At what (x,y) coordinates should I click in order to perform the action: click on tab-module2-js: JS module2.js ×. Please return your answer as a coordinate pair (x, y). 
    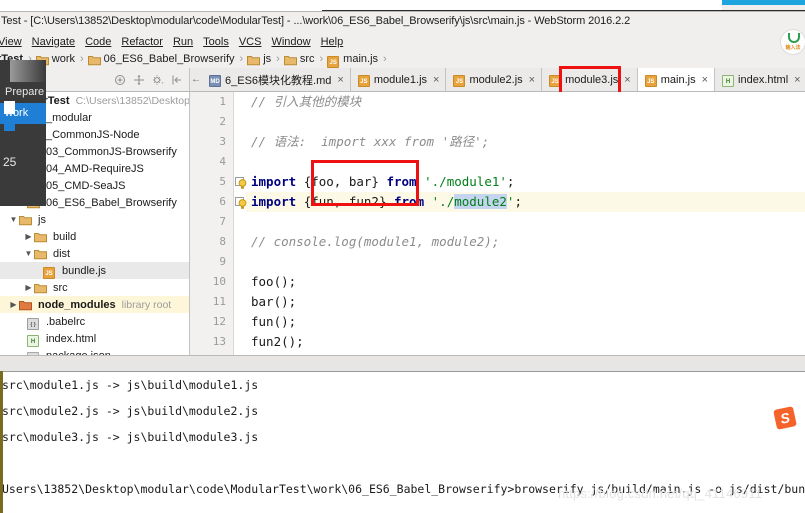
    Looking at the image, I should click on (494, 79).